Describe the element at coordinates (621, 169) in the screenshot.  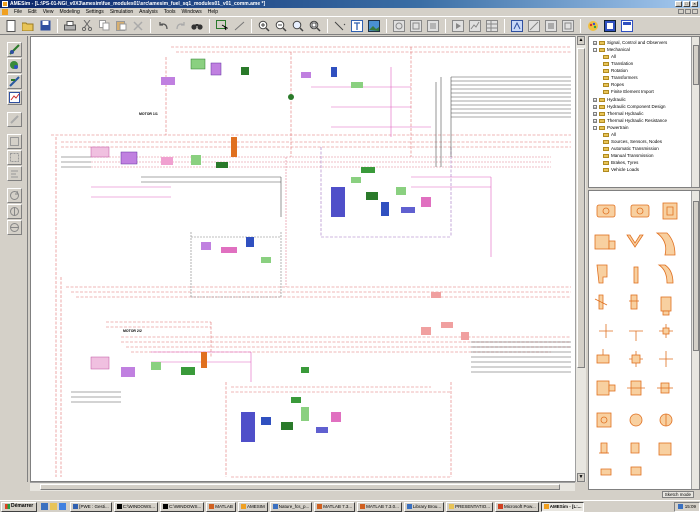
I see `tree-item-vehicle-loads: Vehicle Loads` at that location.